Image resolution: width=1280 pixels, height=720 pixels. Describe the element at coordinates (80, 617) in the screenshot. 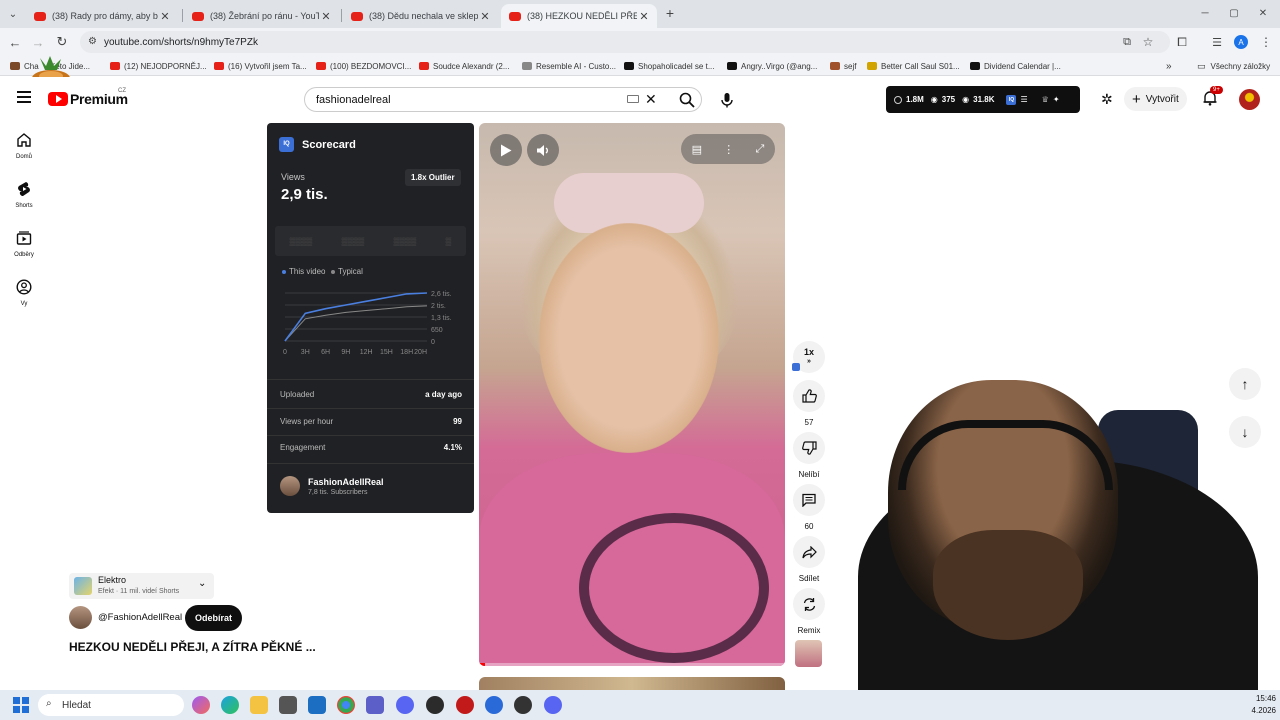

I see `author-avatar` at that location.